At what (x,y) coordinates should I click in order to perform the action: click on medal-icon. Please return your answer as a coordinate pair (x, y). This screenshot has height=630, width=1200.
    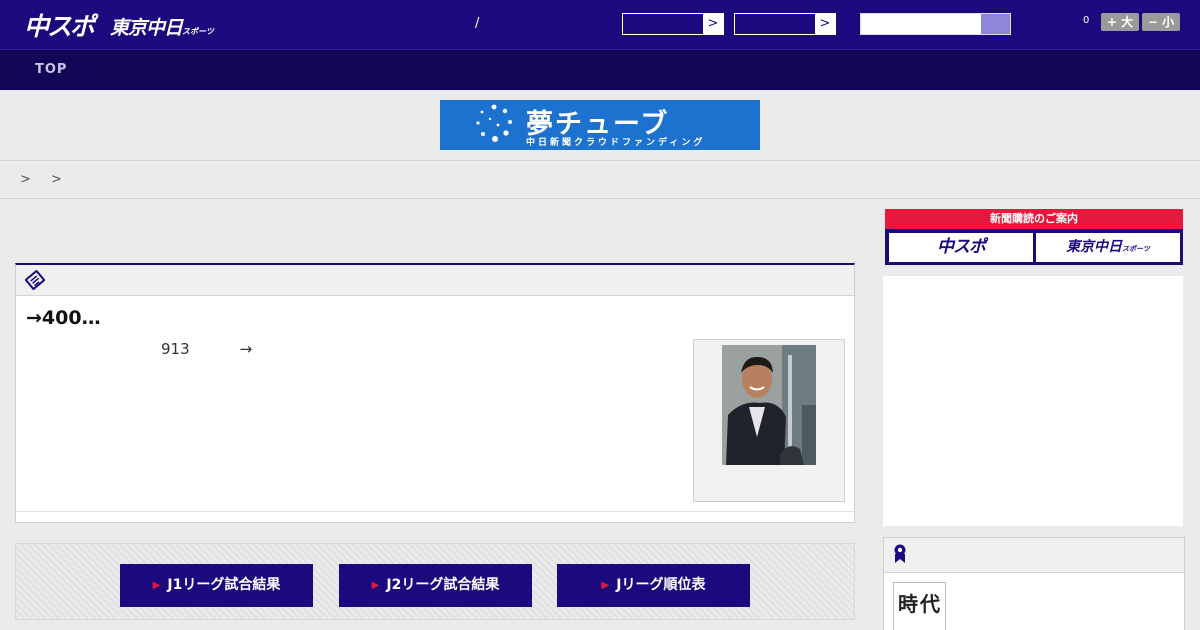
    Looking at the image, I should click on (900, 553).